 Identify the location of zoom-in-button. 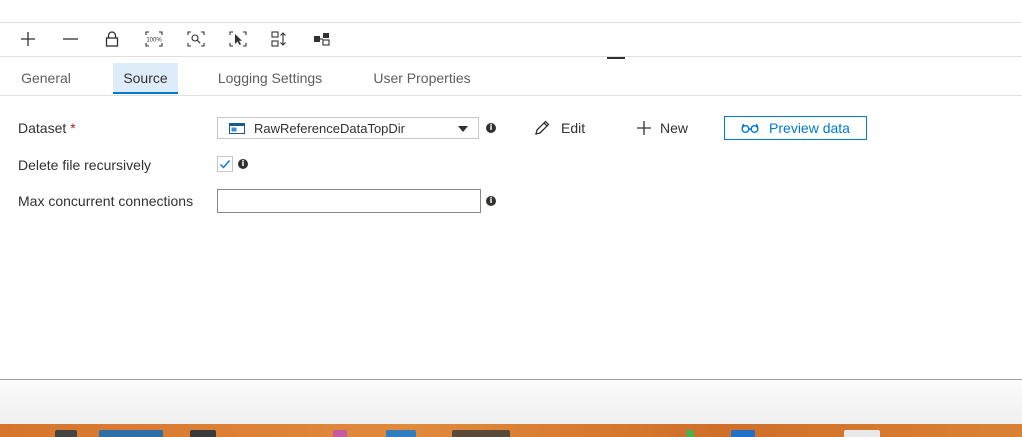
(28, 39).